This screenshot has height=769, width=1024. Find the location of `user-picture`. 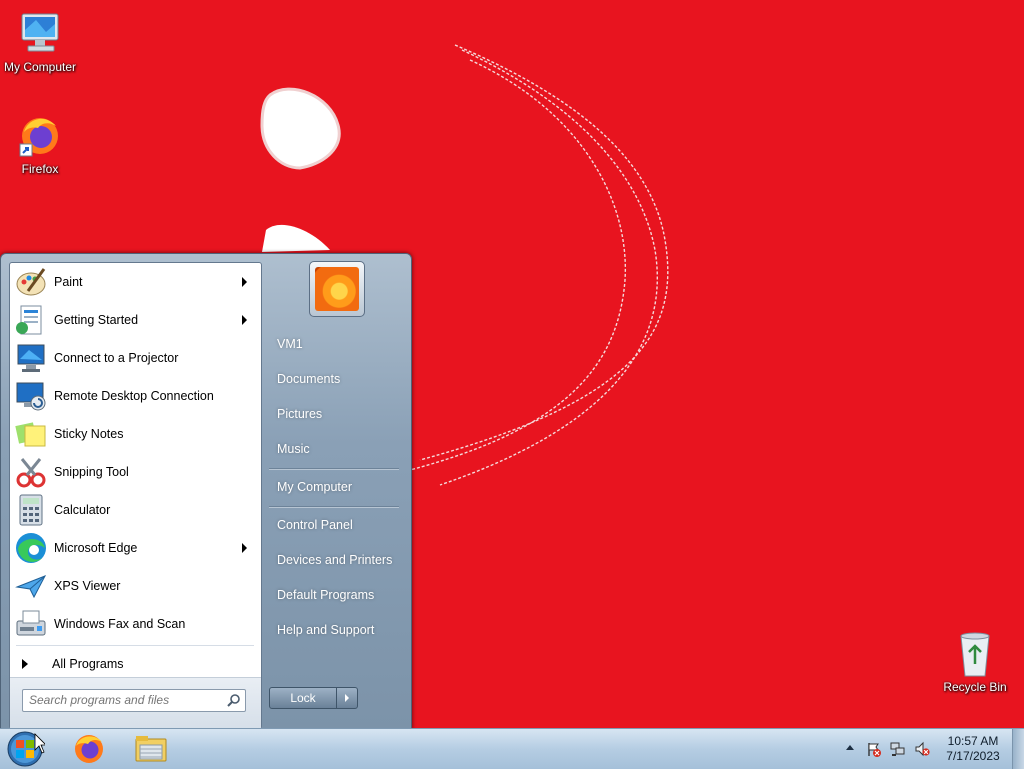

user-picture is located at coordinates (337, 289).